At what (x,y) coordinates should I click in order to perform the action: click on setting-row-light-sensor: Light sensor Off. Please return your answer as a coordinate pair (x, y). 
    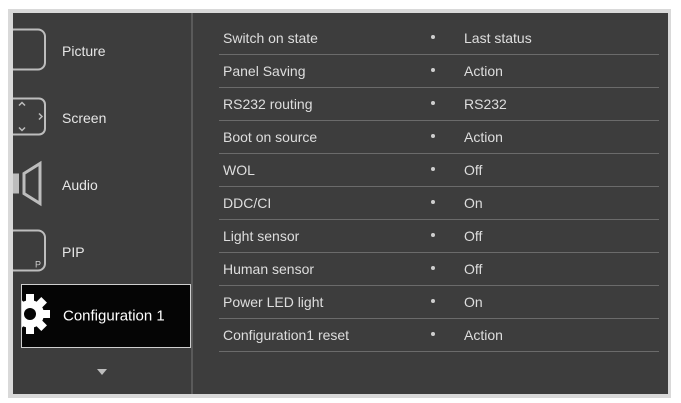
    Looking at the image, I should click on (439, 236).